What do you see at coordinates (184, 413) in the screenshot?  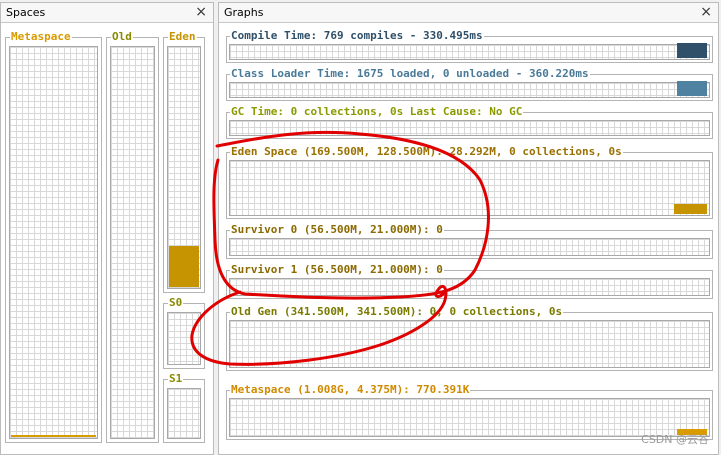 I see `s1-space-grid` at bounding box center [184, 413].